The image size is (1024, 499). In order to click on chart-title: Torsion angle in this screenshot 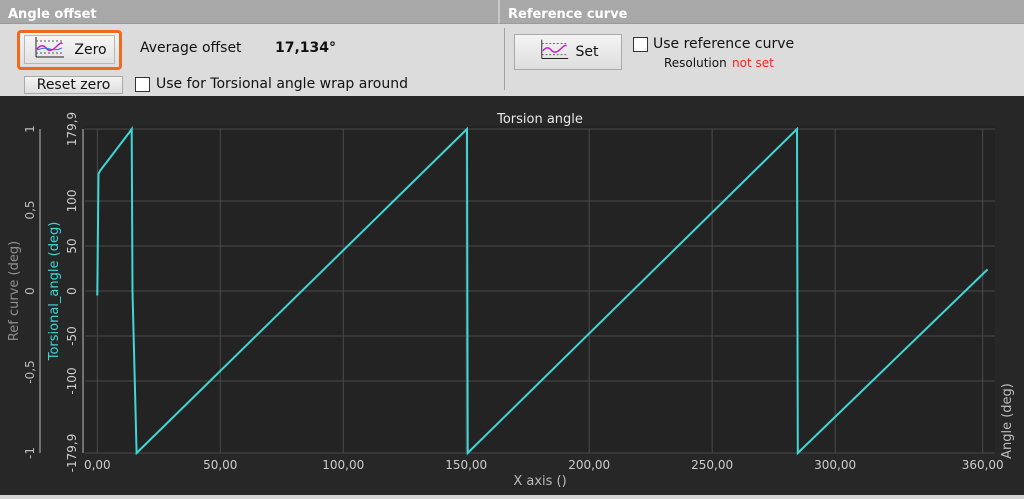, I will do `click(539, 119)`.